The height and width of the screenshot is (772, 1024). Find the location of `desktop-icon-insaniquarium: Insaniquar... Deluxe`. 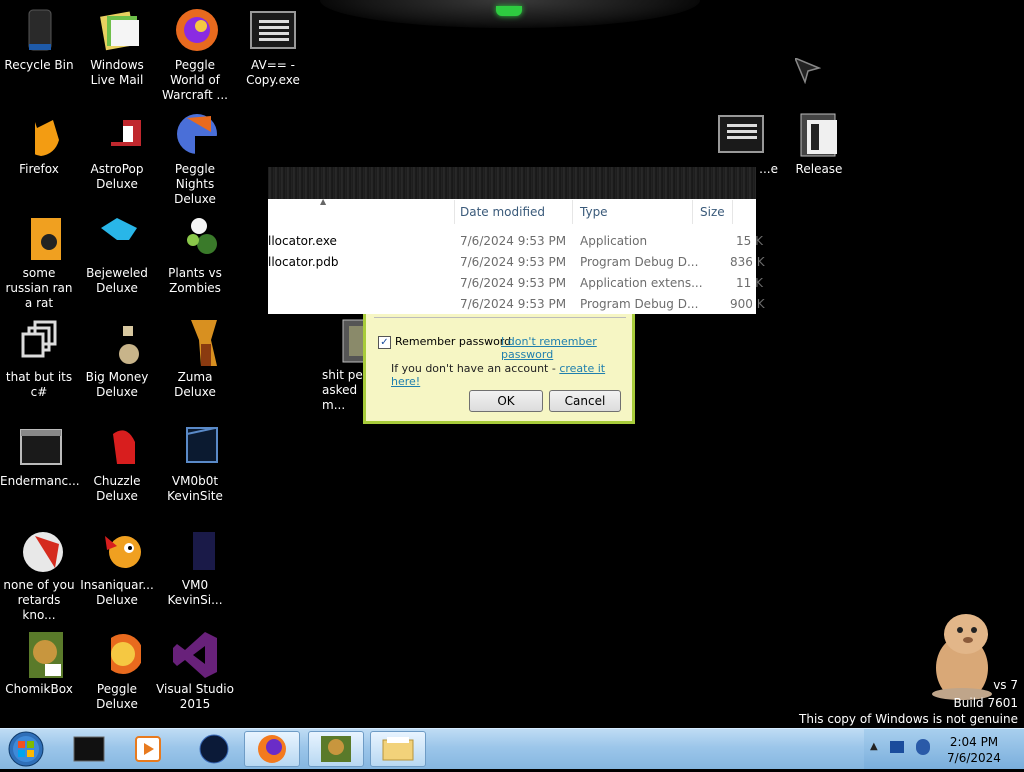

desktop-icon-insaniquarium: Insaniquar... Deluxe is located at coordinates (117, 568).